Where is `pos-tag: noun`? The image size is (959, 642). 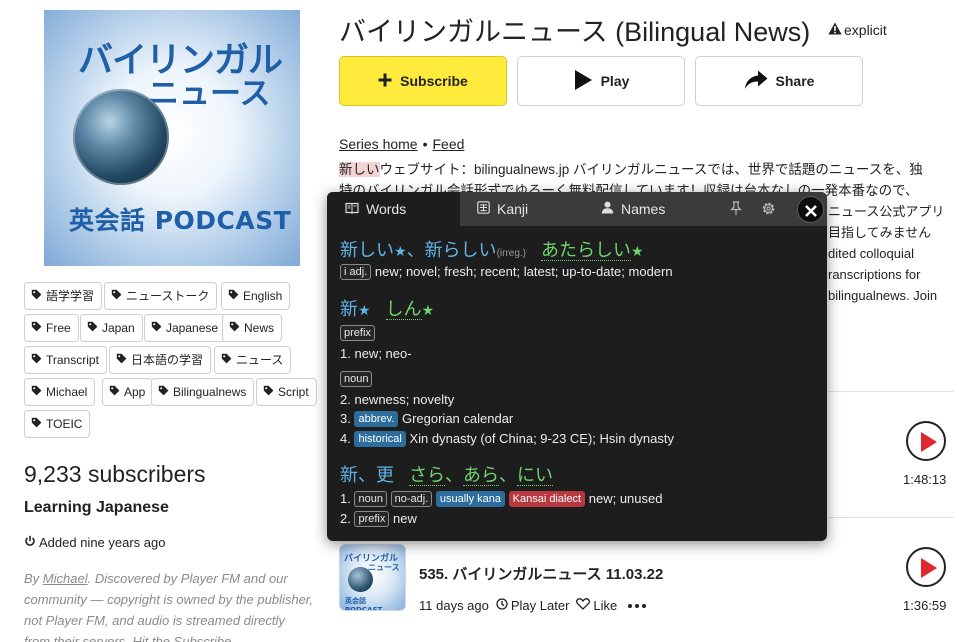 pos-tag: noun is located at coordinates (356, 378).